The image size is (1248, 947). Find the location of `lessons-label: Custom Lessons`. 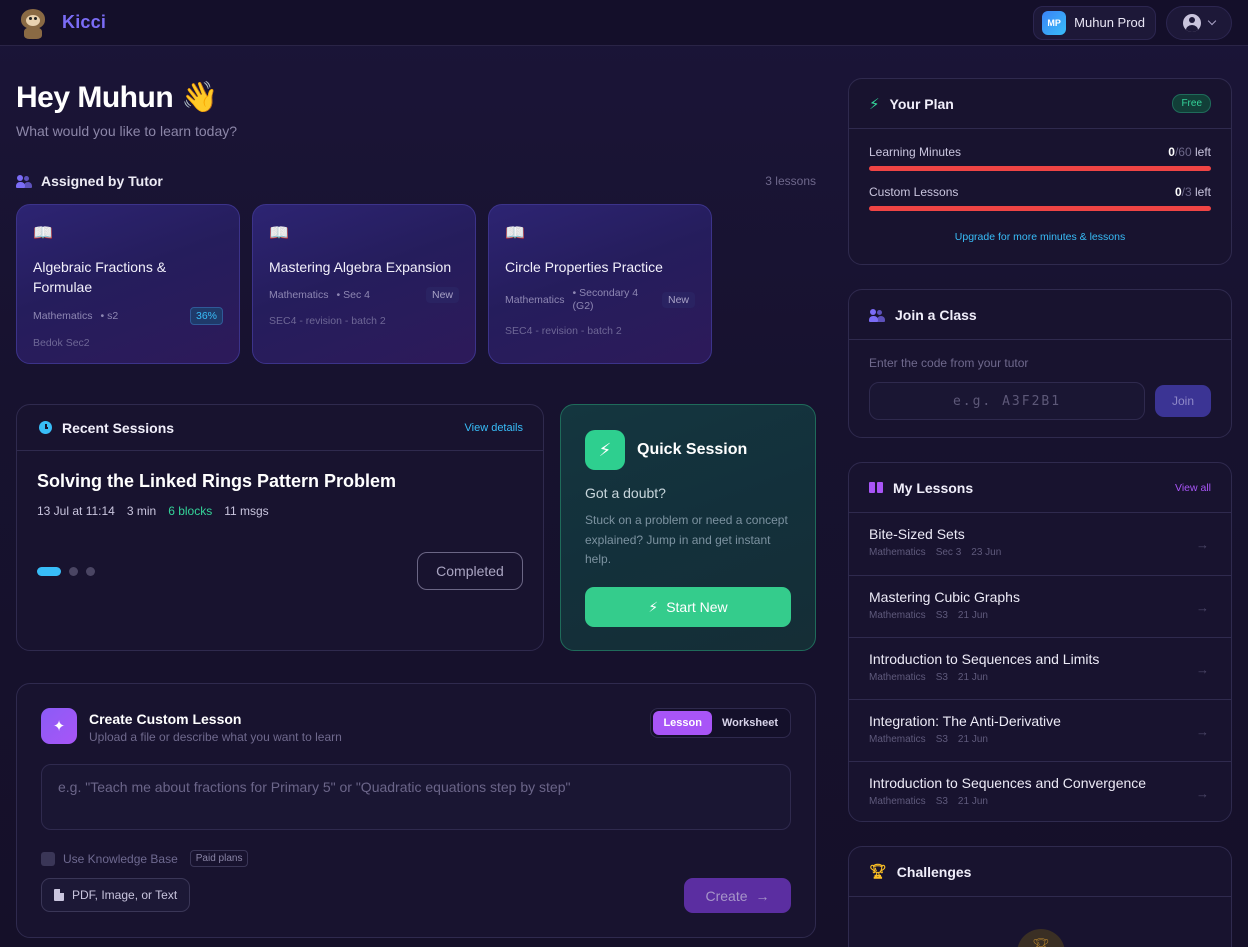

lessons-label: Custom Lessons is located at coordinates (914, 192).